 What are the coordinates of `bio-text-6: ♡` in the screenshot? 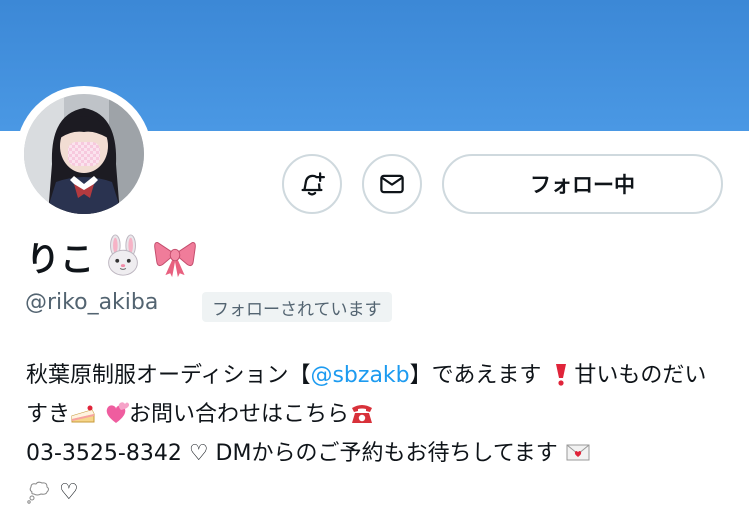 It's located at (69, 492).